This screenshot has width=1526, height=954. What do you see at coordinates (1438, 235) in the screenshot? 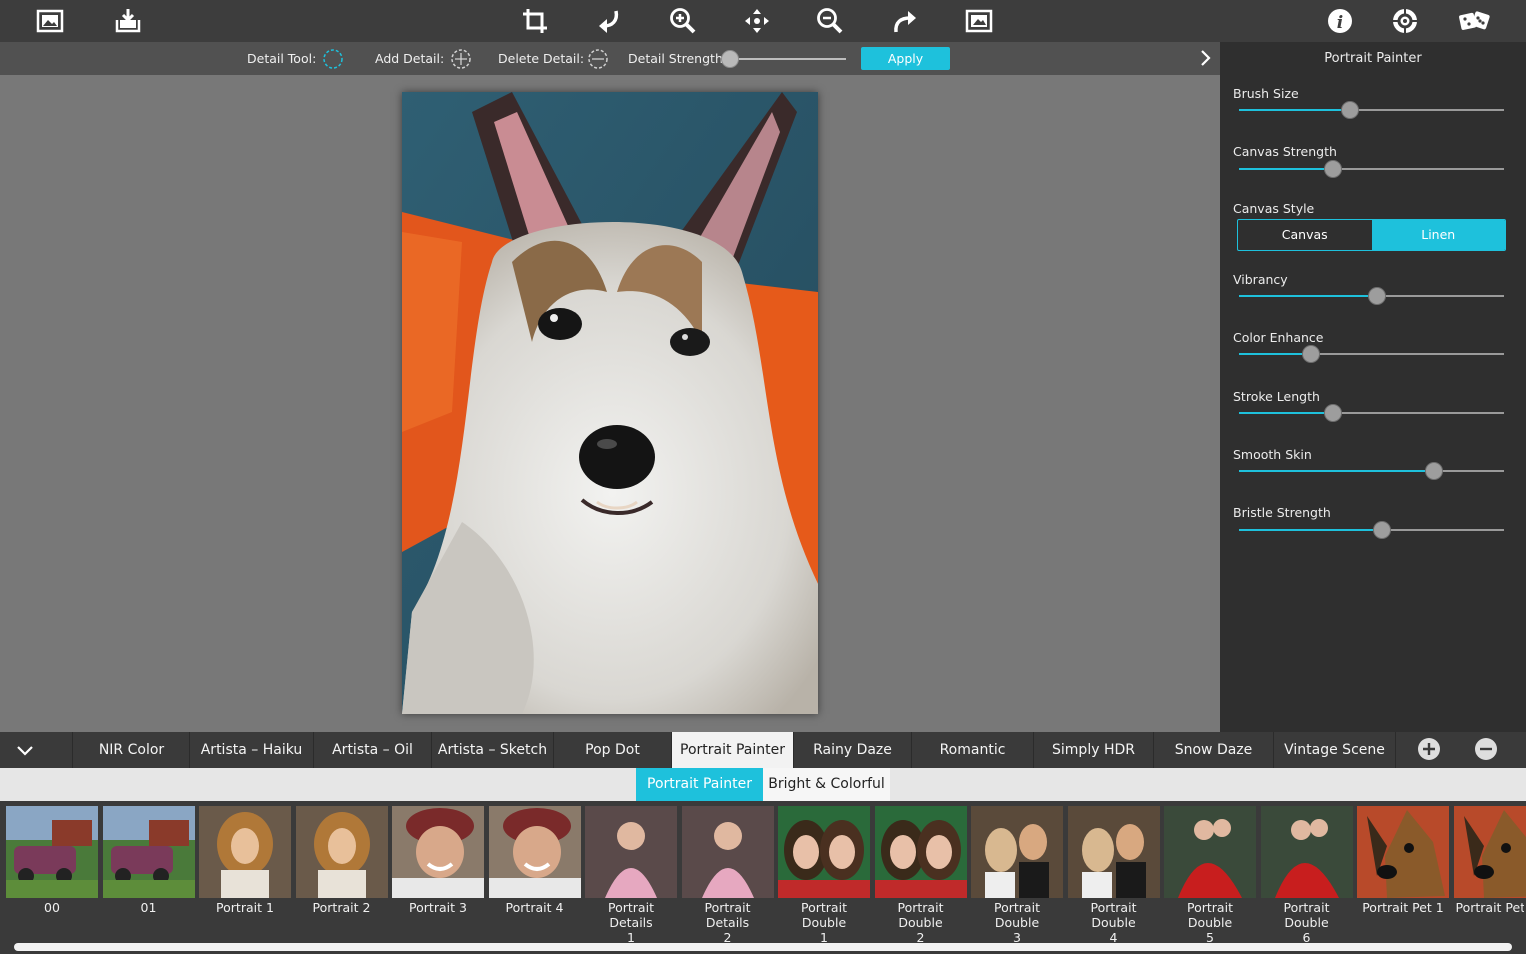
I see `canvas-style-linen-option: Linen` at bounding box center [1438, 235].